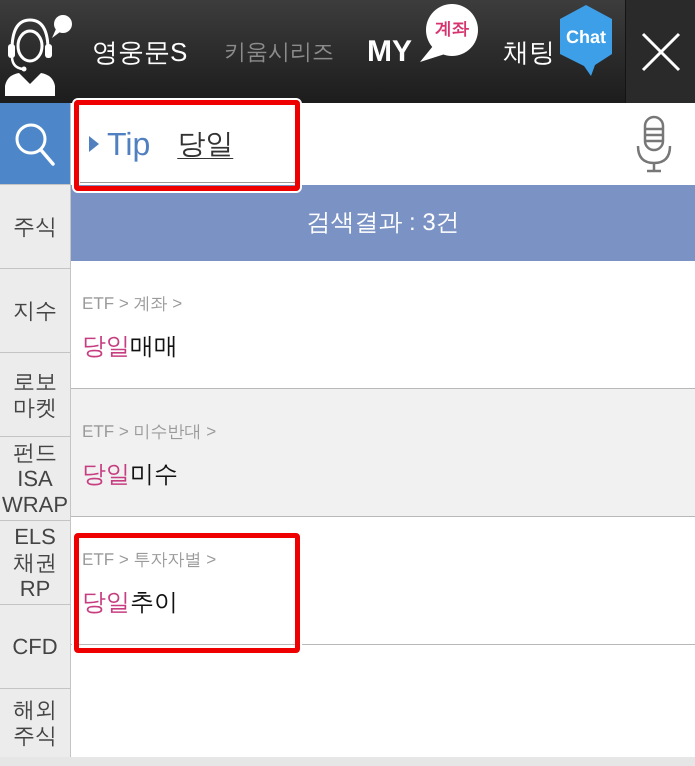 Image resolution: width=695 pixels, height=766 pixels. I want to click on header-tab: 키움시리즈, so click(287, 51).